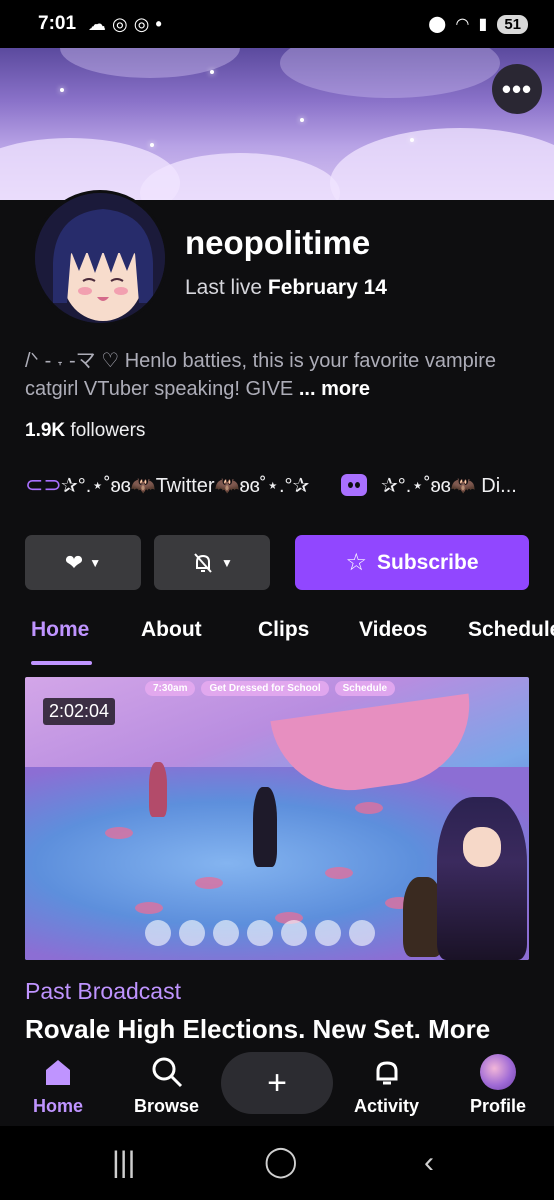 This screenshot has height=1200, width=554. What do you see at coordinates (43, 484) in the screenshot?
I see `link-icon: ⊂⊃` at bounding box center [43, 484].